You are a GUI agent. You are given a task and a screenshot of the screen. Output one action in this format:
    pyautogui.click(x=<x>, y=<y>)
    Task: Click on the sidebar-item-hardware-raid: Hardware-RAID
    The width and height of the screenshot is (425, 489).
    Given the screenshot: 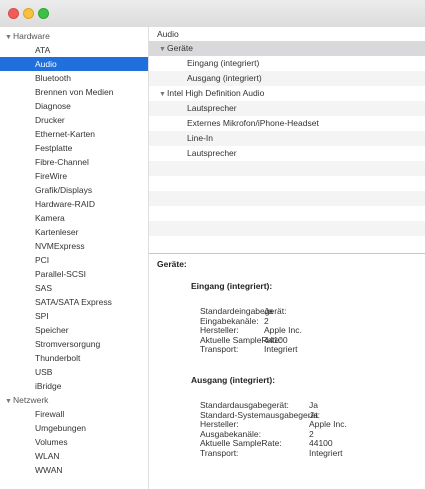 What is the action you would take?
    pyautogui.click(x=74, y=204)
    